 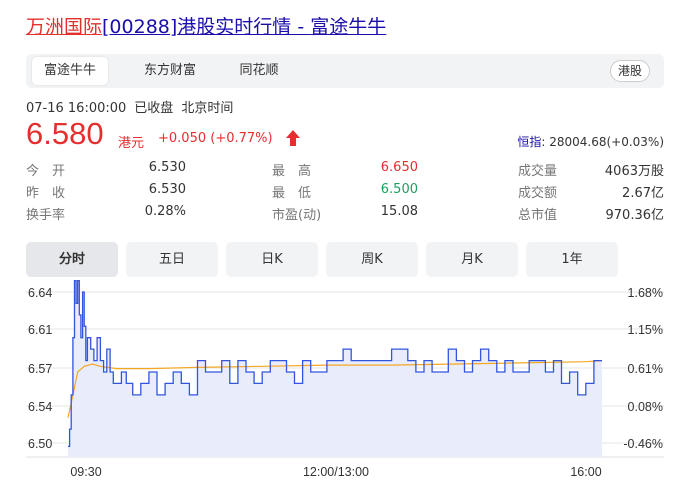 I want to click on stat-value-open: 6.530, so click(x=167, y=167).